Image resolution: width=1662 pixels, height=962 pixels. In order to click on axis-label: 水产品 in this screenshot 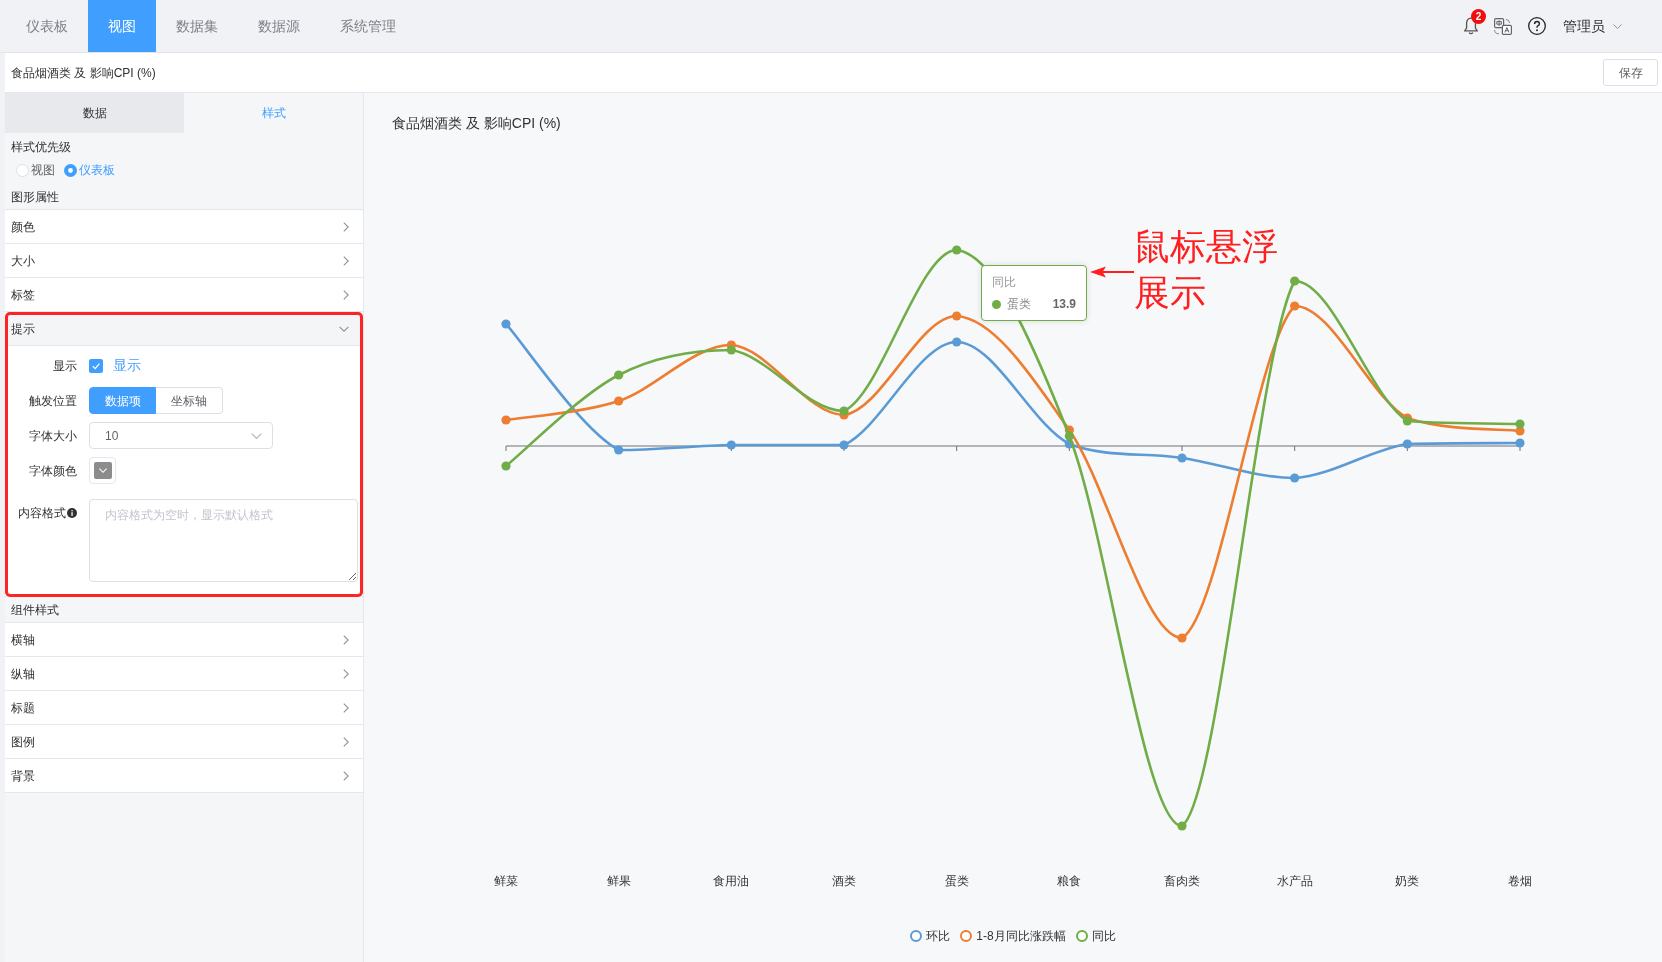, I will do `click(1294, 881)`.